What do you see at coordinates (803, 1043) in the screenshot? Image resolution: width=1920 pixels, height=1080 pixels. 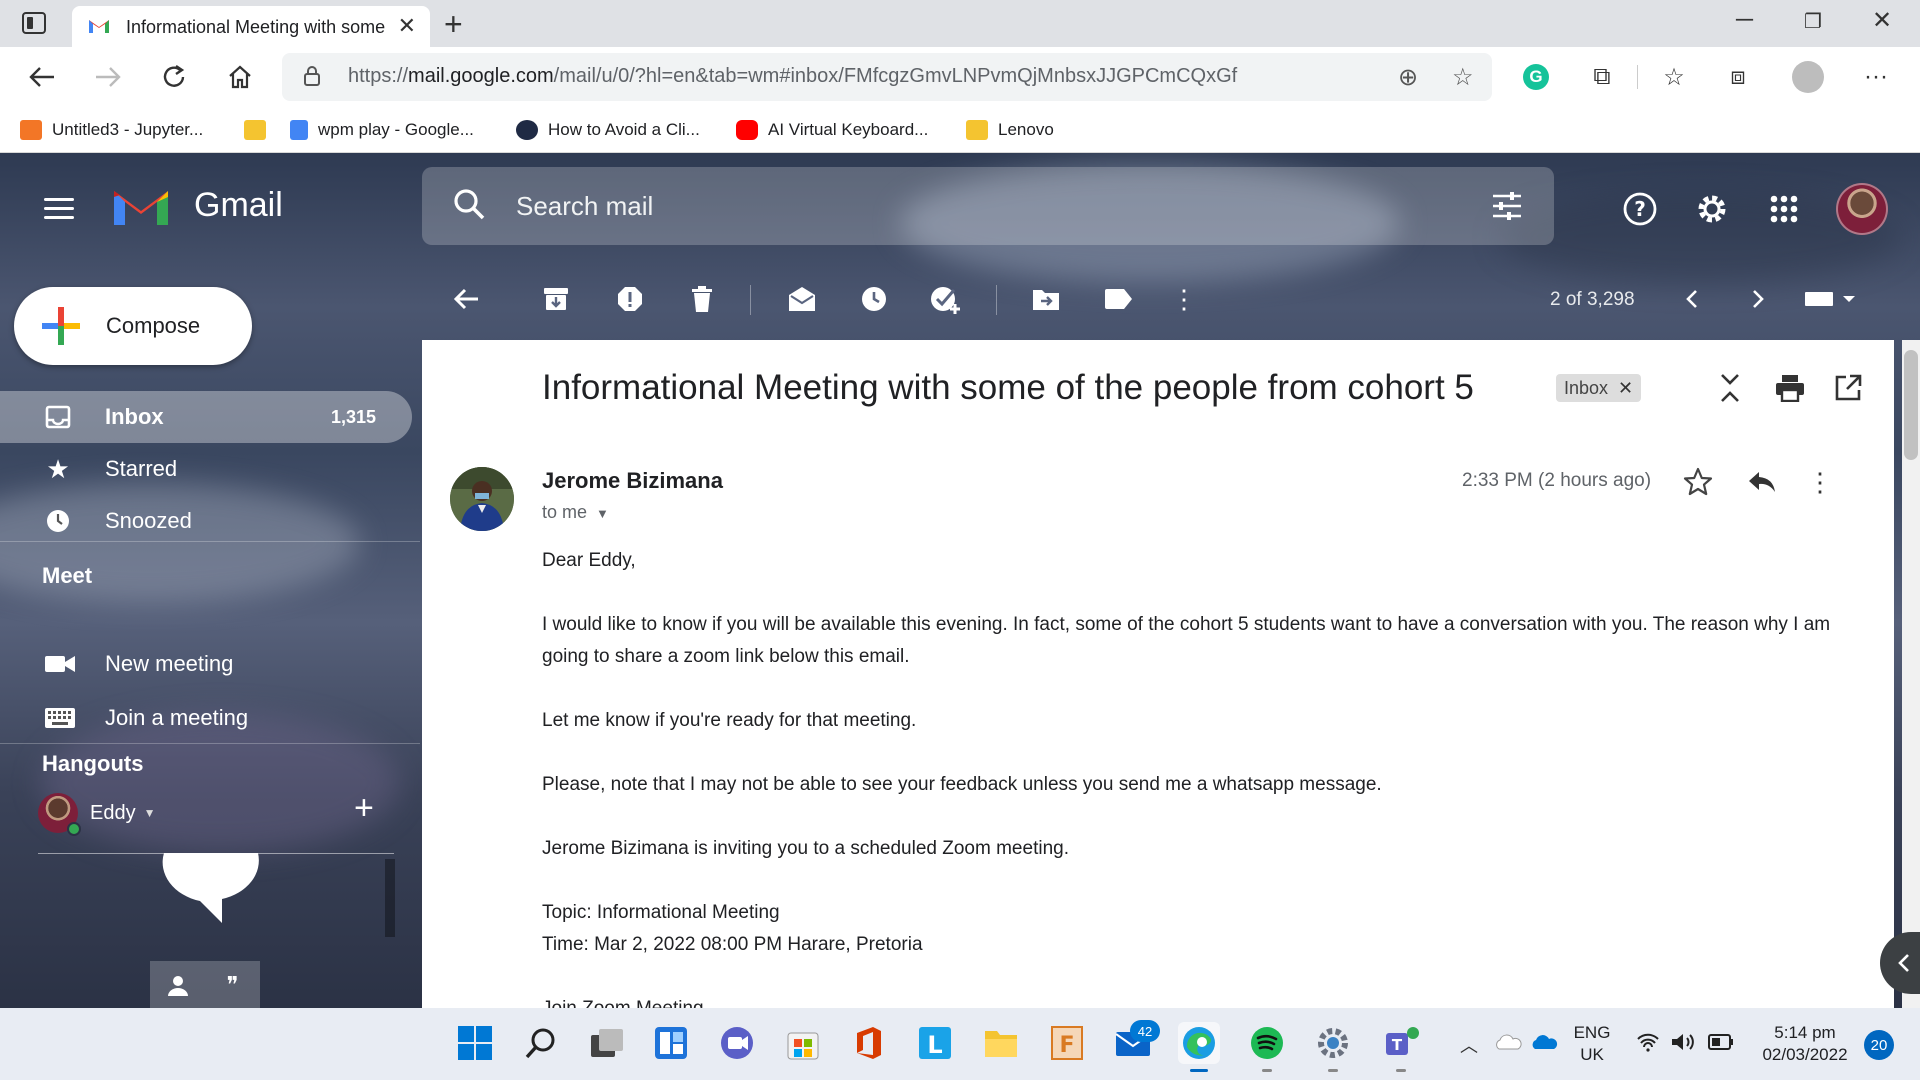 I see `microsoft-store-icon` at bounding box center [803, 1043].